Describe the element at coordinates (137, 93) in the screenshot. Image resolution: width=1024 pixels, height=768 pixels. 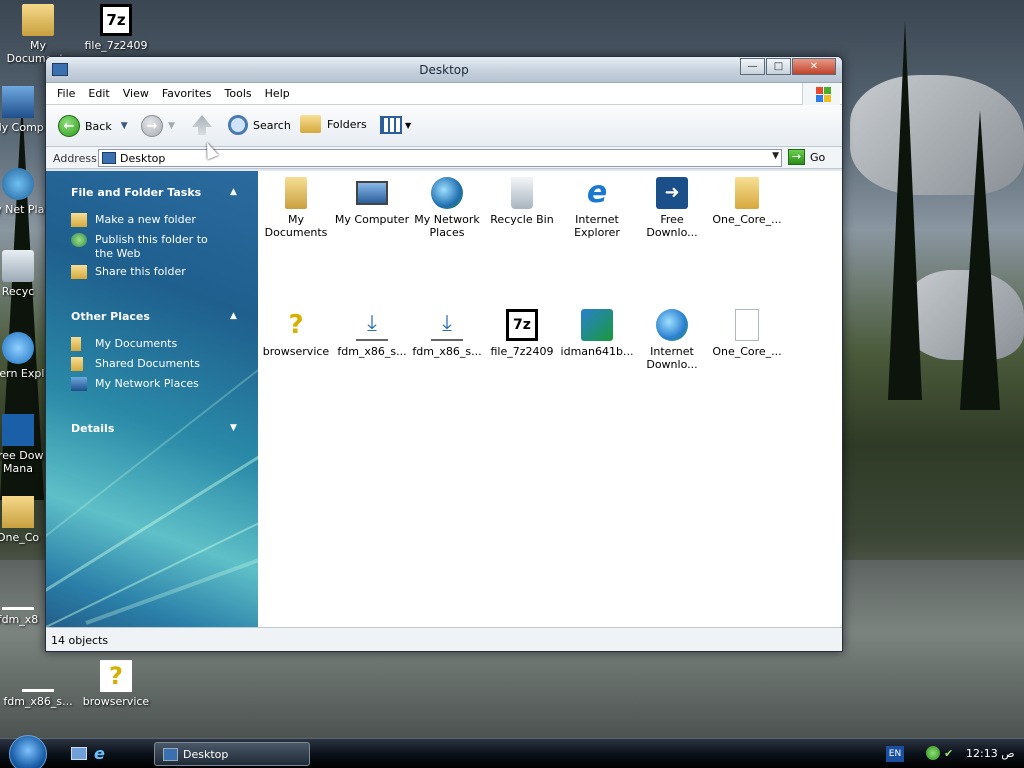
I see `menu-view: View` at that location.